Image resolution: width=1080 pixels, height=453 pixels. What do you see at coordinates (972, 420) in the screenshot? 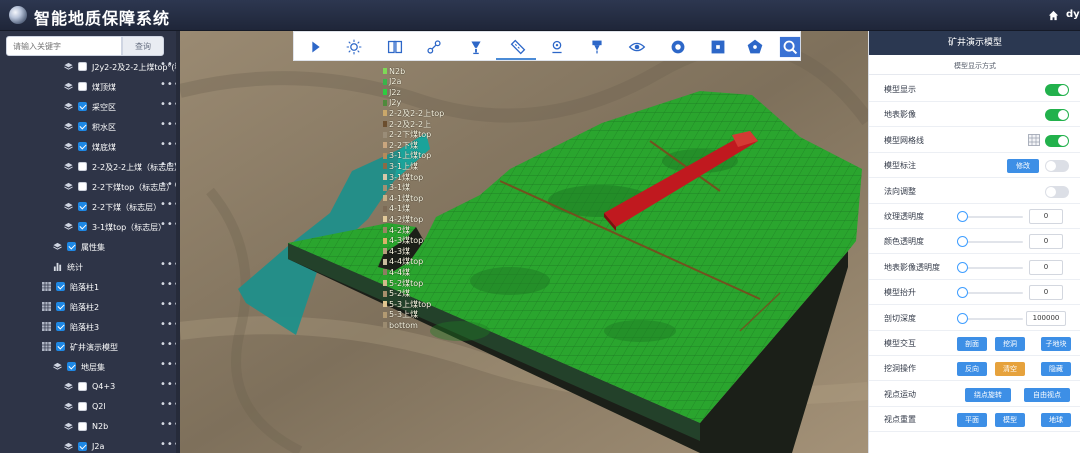
I see `action-button: 平面` at bounding box center [972, 420].